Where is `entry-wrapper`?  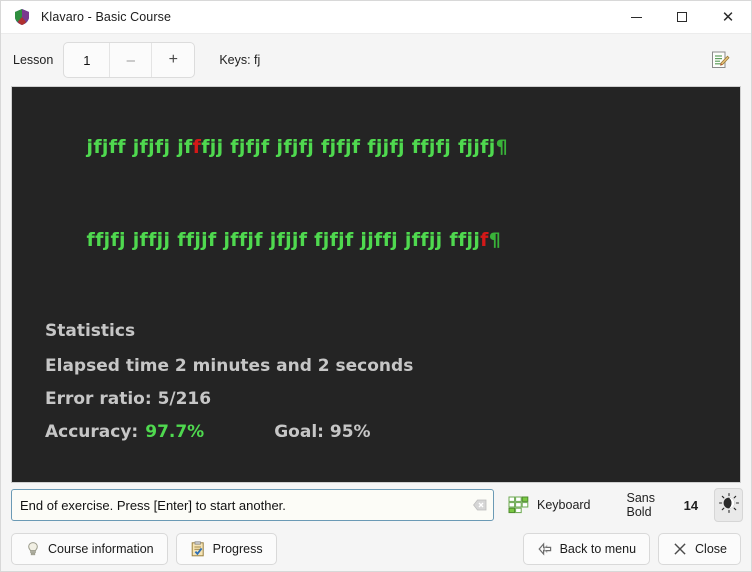 entry-wrapper is located at coordinates (252, 505).